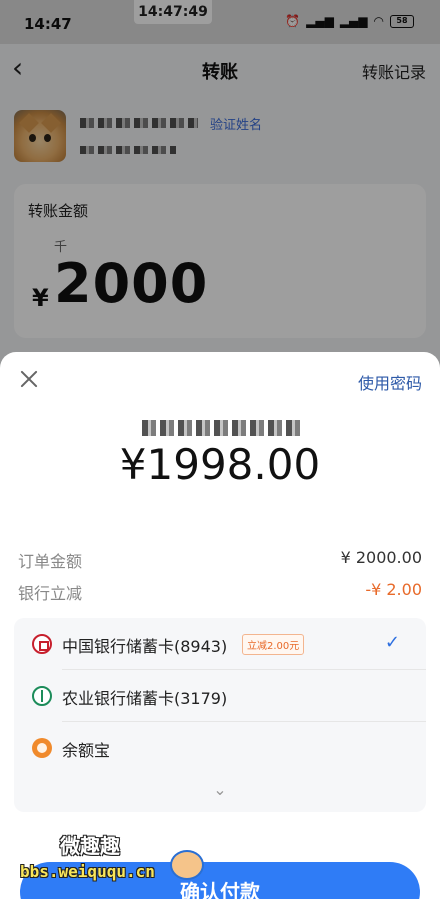 Image resolution: width=440 pixels, height=899 pixels. I want to click on watermark: 微趣趣 bbs.weiququ.cn, so click(115, 864).